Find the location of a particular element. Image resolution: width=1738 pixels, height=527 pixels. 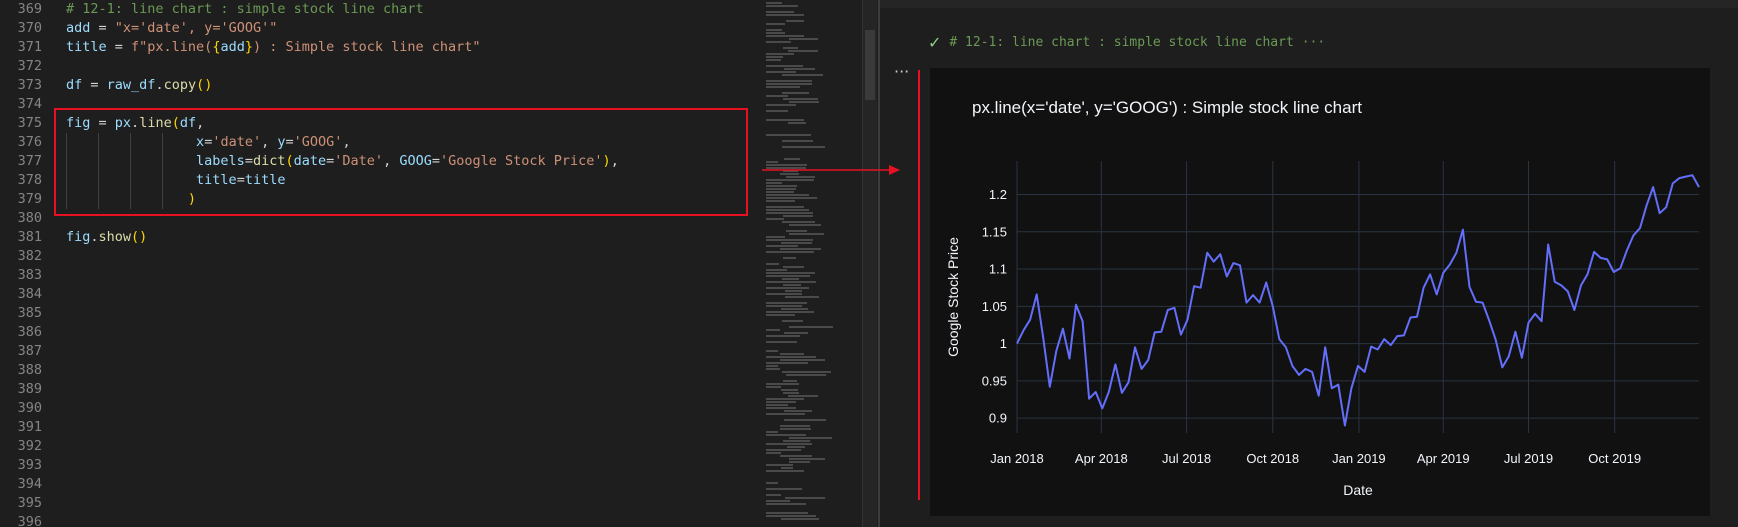

line-number: 370 is located at coordinates (29, 28).